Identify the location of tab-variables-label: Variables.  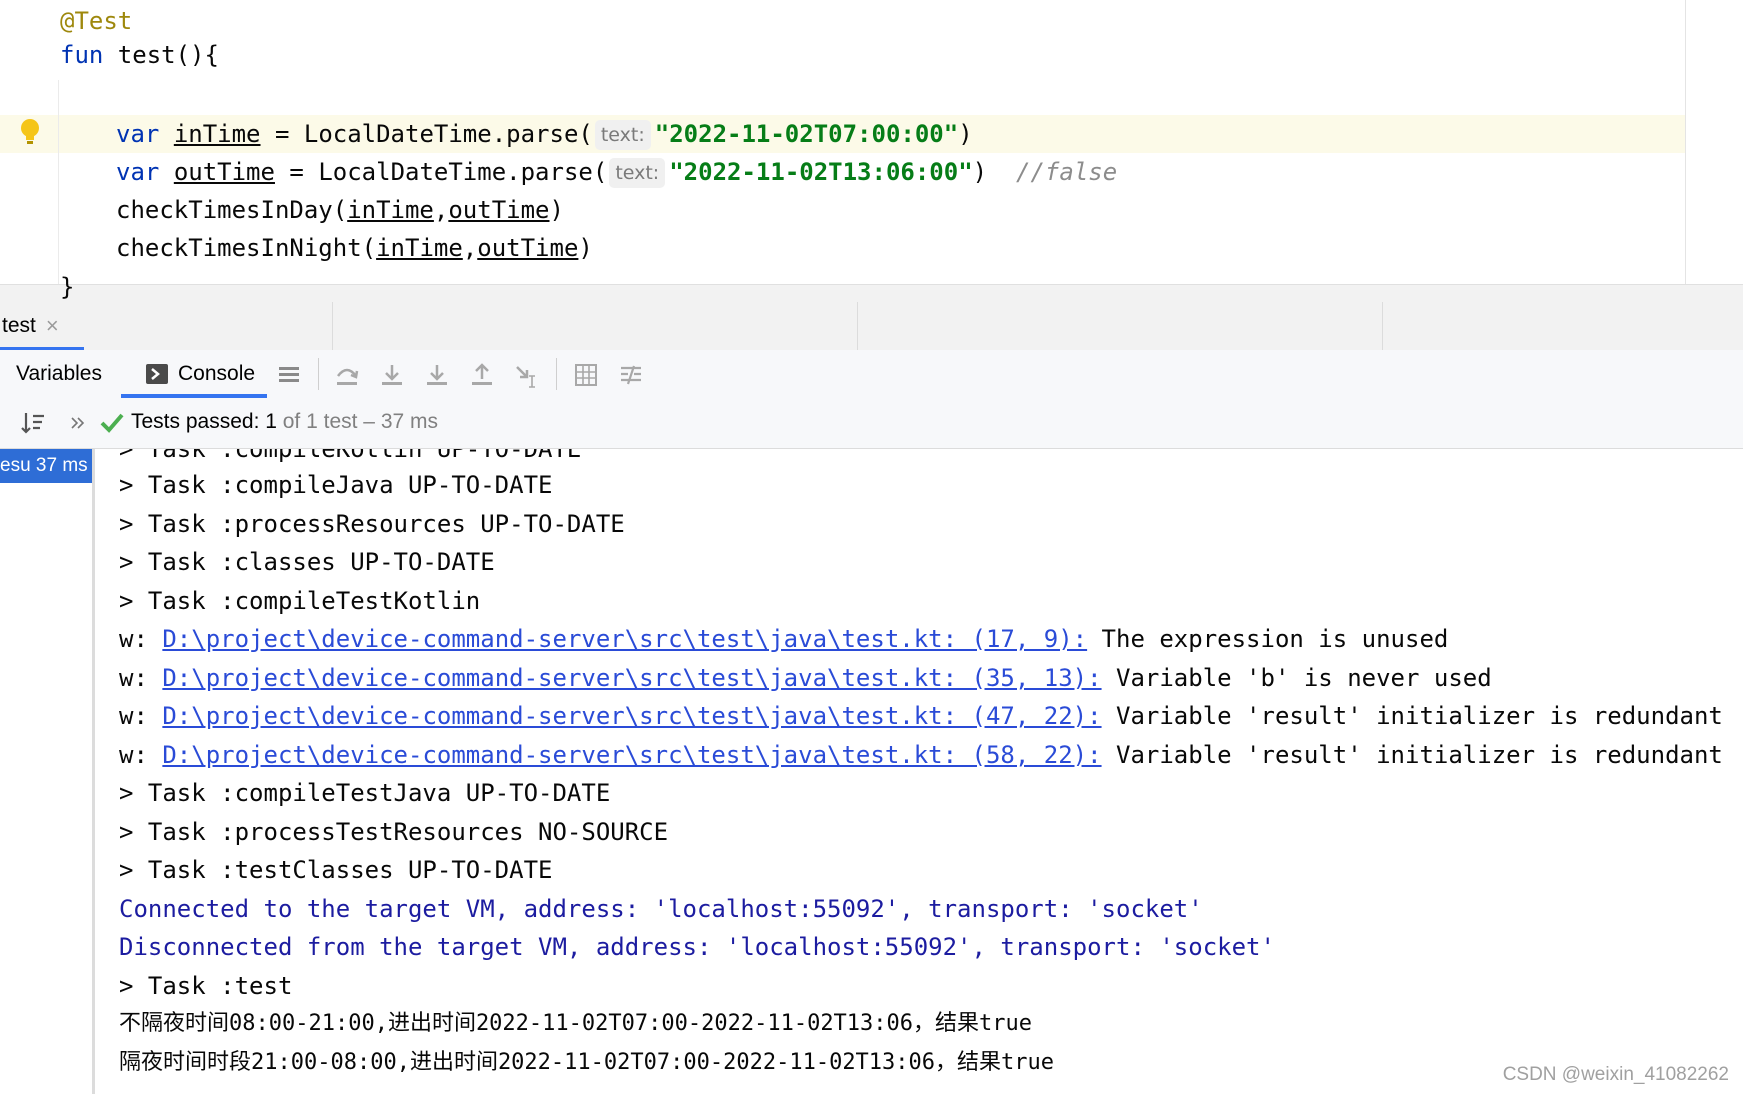
(59, 373).